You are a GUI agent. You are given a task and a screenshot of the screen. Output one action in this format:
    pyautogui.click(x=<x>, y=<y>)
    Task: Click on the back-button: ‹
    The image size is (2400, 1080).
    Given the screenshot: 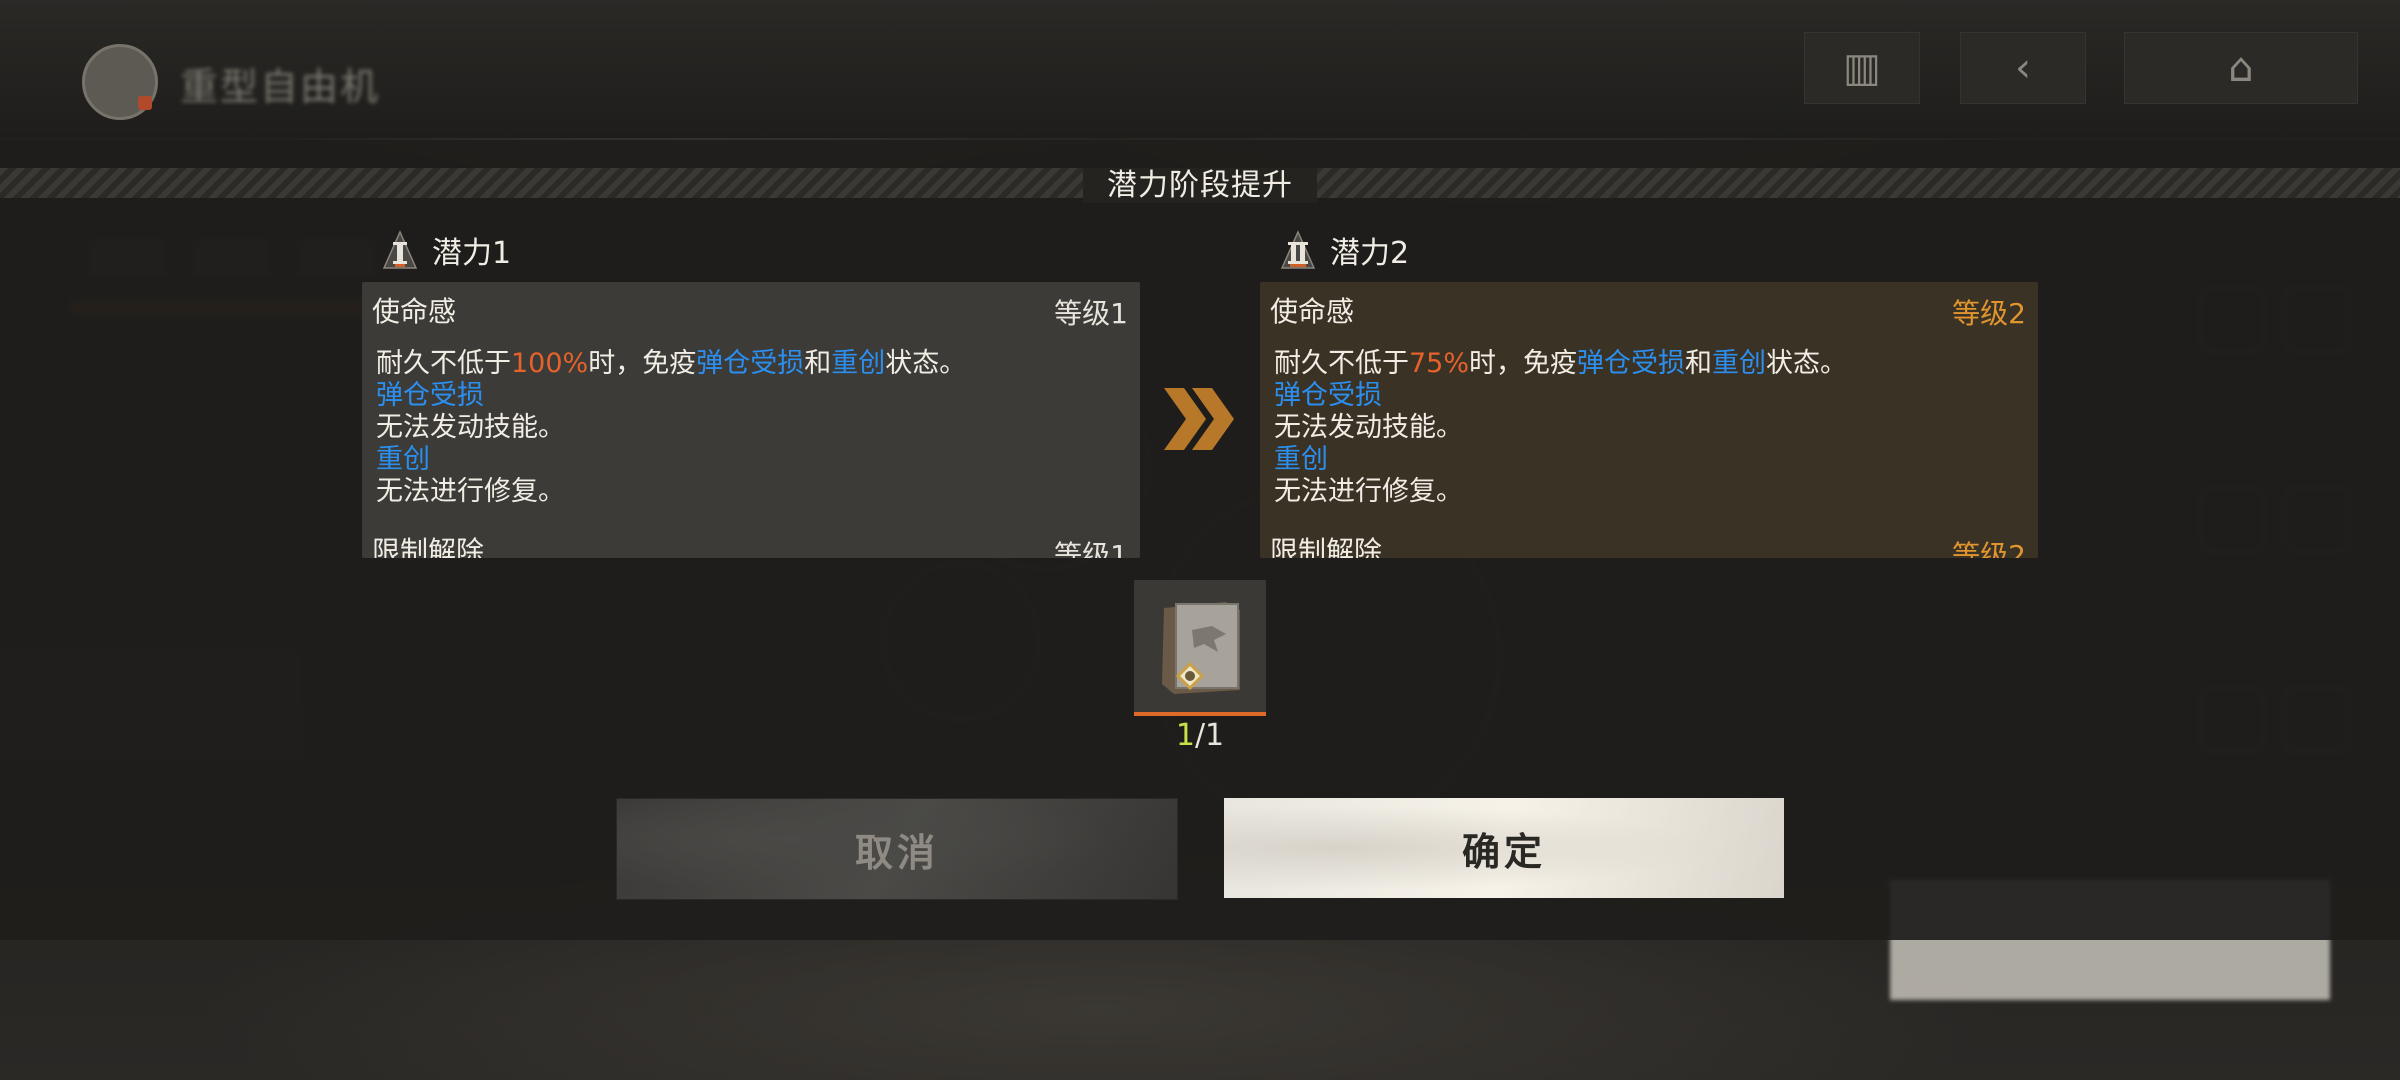 What is the action you would take?
    pyautogui.click(x=2023, y=68)
    